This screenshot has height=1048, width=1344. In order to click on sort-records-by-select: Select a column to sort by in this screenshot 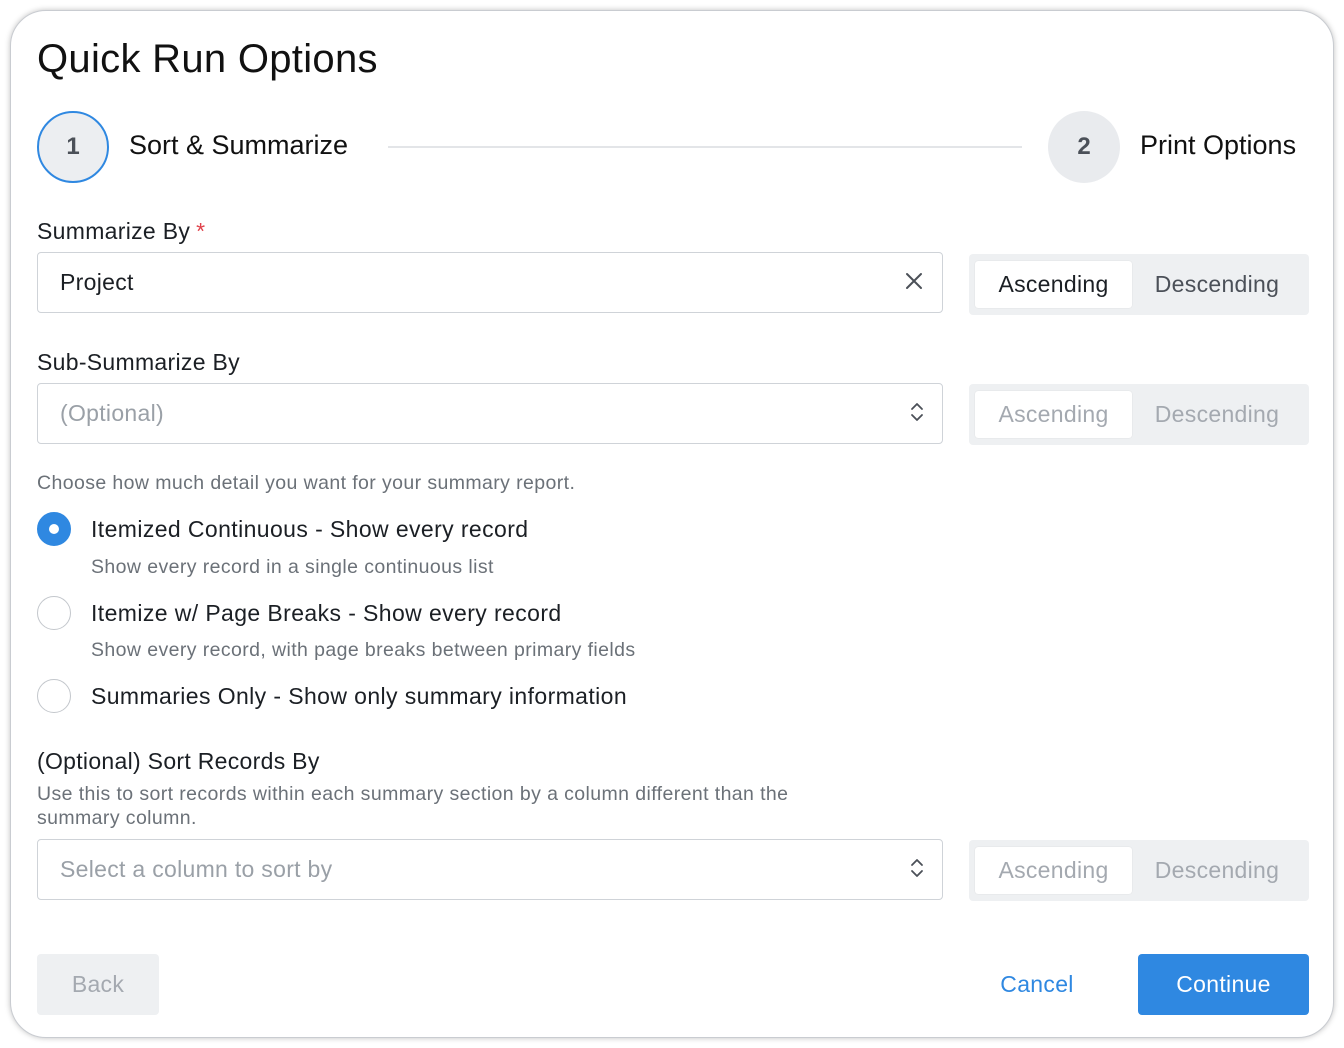, I will do `click(490, 869)`.